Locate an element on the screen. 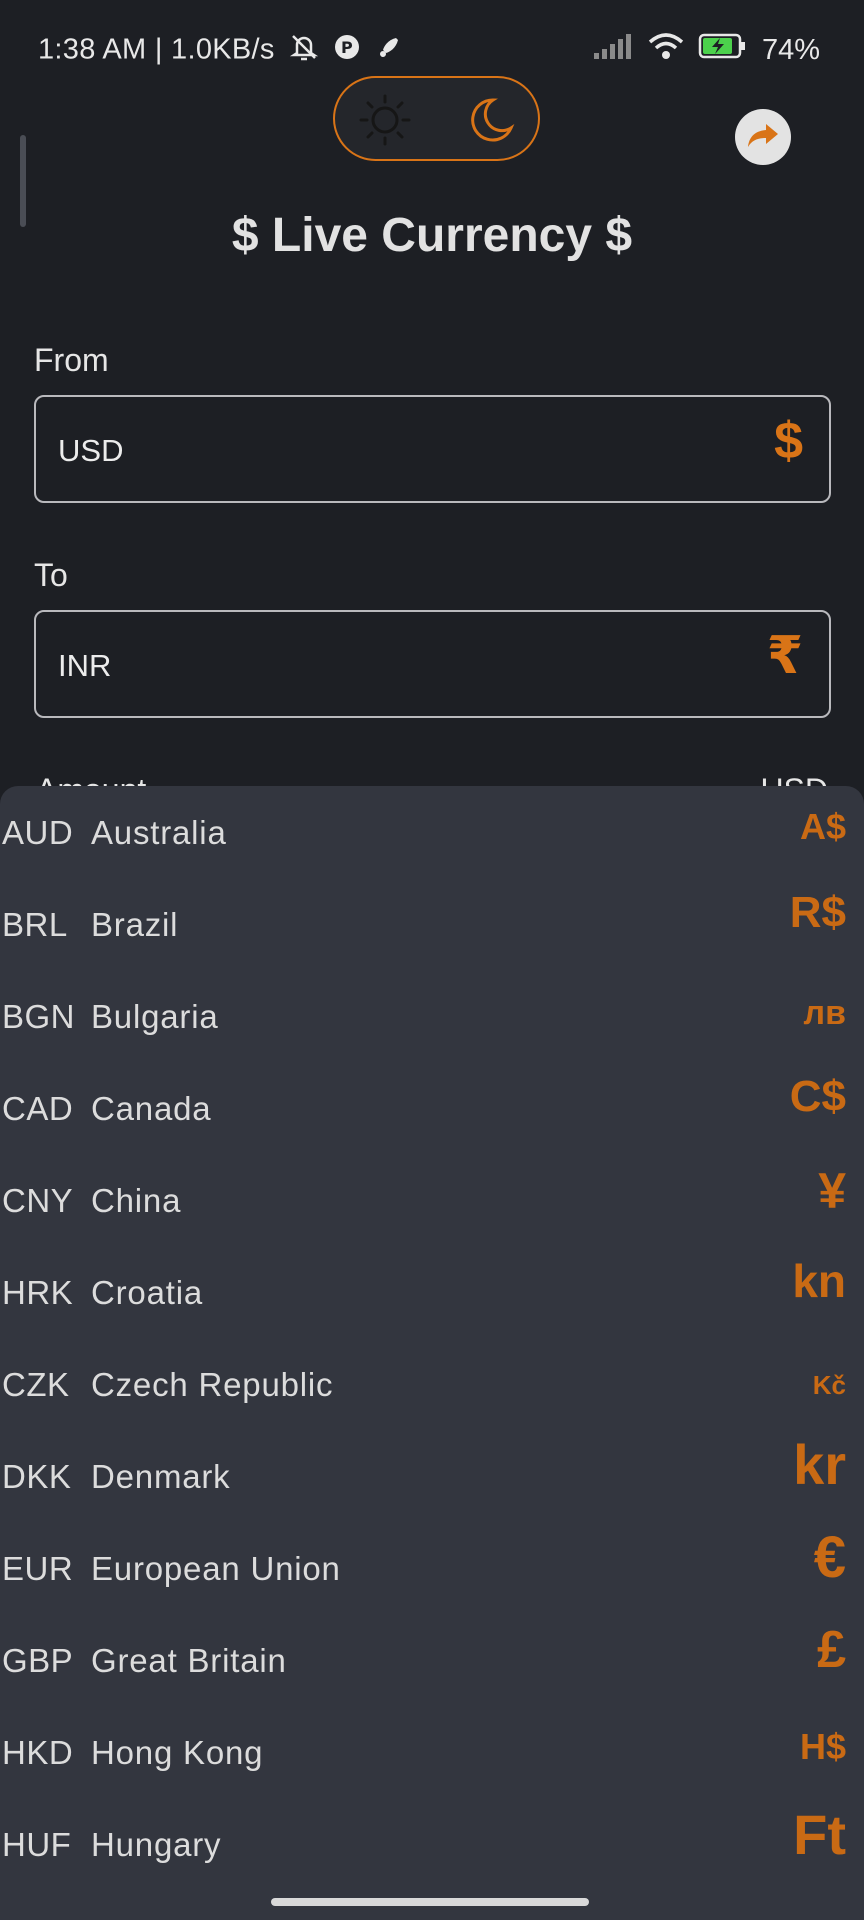 The image size is (864, 1920). currency-code: HUF is located at coordinates (37, 1844).